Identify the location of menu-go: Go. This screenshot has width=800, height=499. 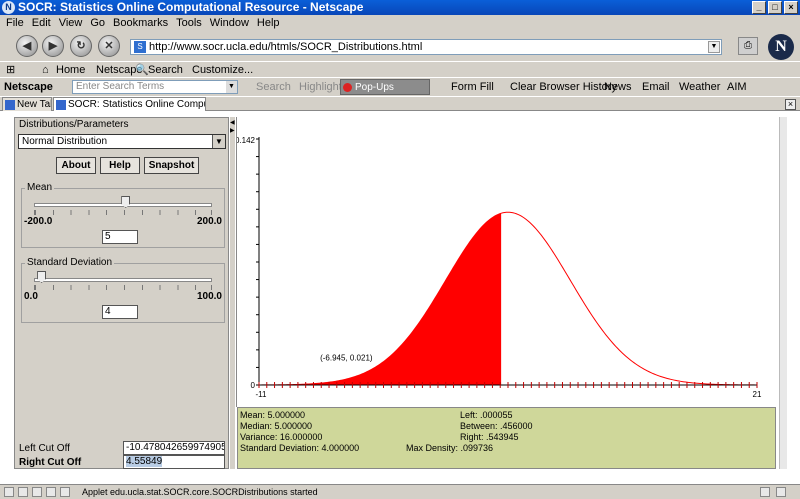
(97, 23).